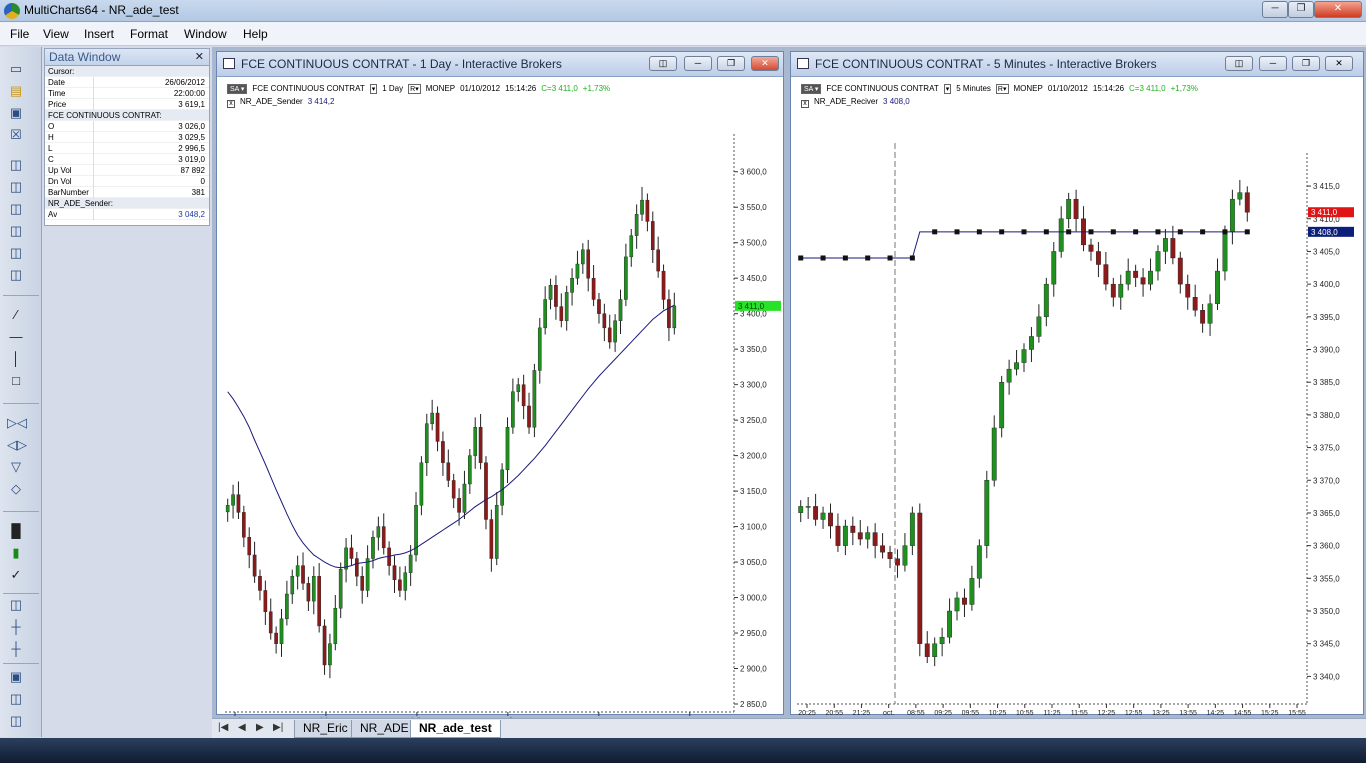  I want to click on time-tick-label: 15:25, so click(1270, 713).